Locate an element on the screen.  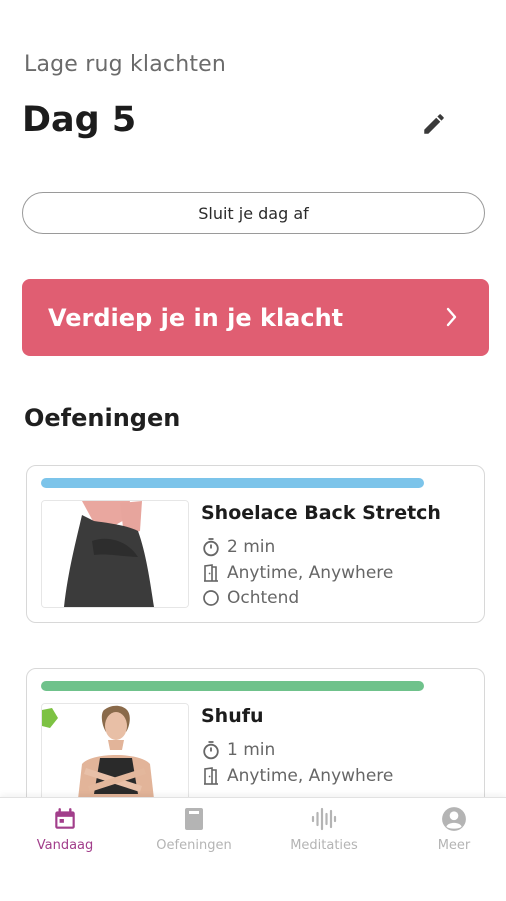
nav-label: Oefeningen is located at coordinates (194, 845).